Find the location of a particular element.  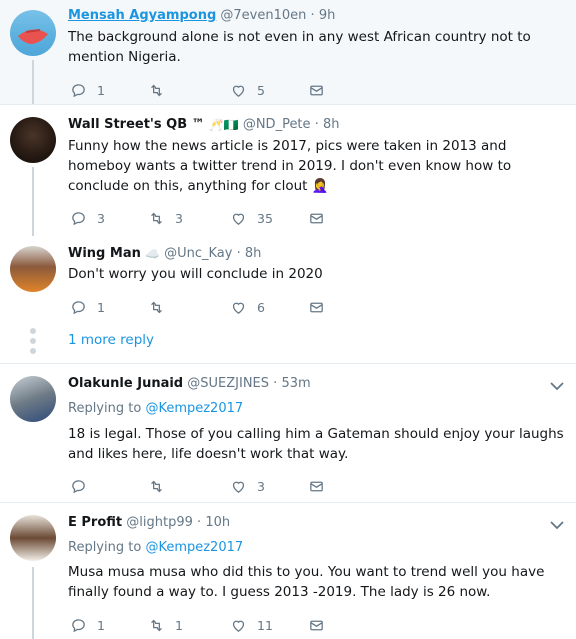

tweet-header: E Profit @lightp99 · 10h is located at coordinates (149, 522).